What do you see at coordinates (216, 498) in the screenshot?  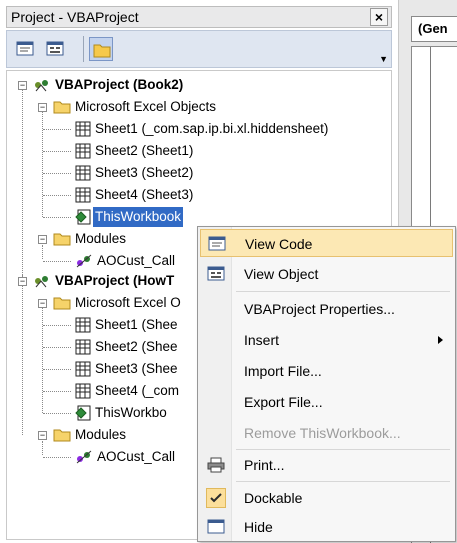 I see `checkmark-icon` at bounding box center [216, 498].